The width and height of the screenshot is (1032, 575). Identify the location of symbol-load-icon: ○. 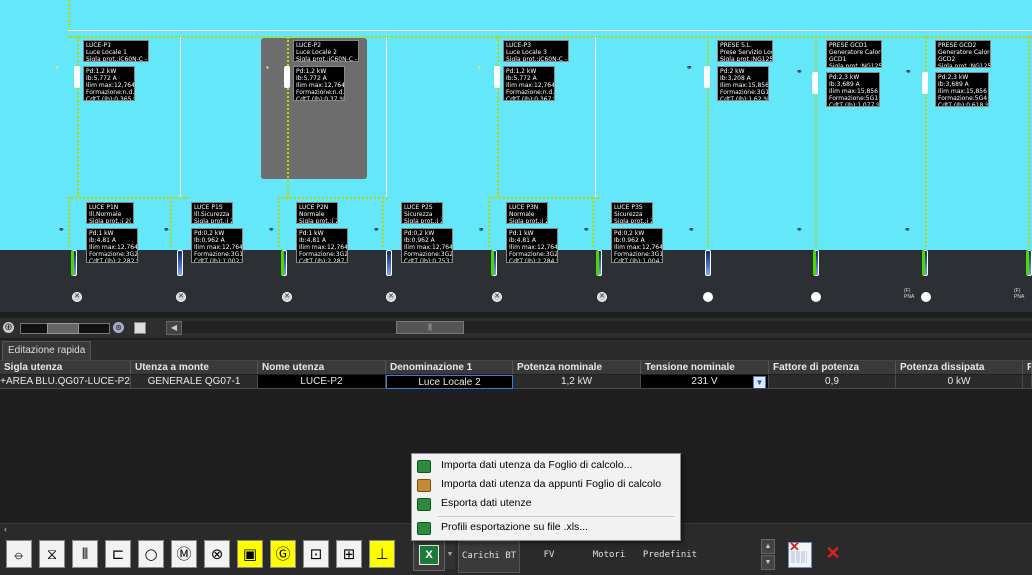
(151, 554).